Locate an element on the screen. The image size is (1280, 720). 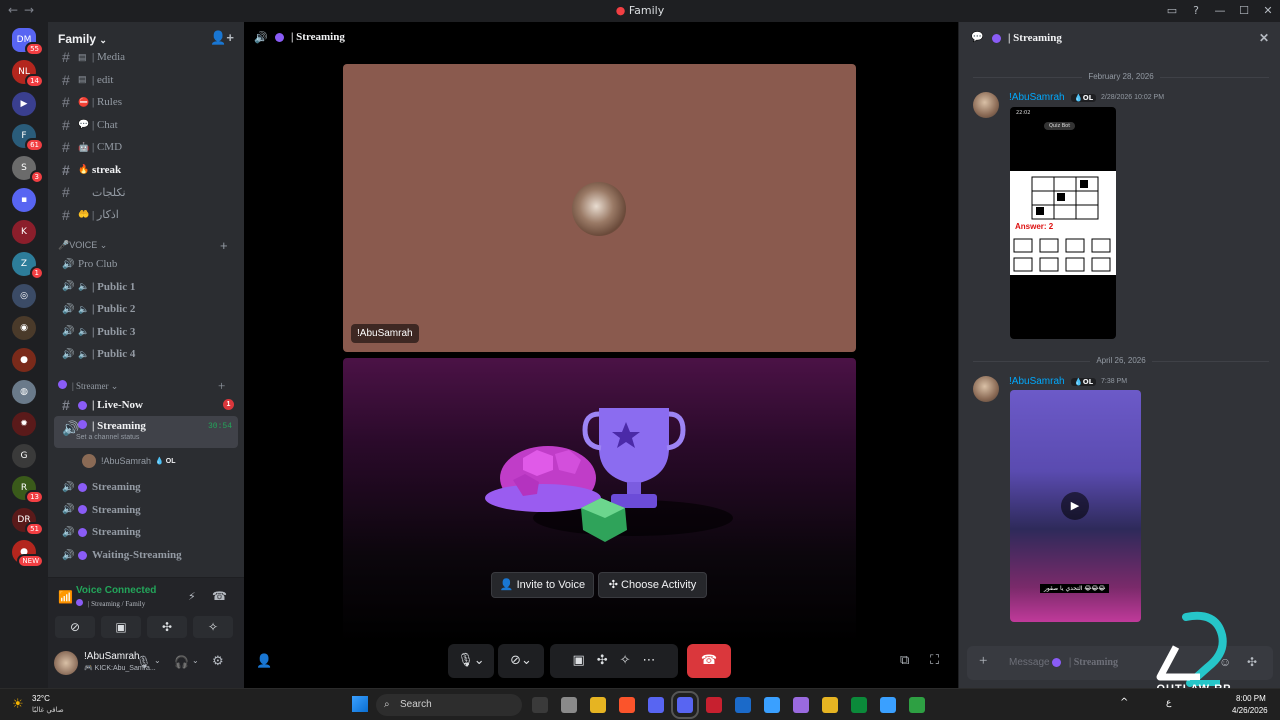
channel-item: # 🤲 | اذكار is located at coordinates (146, 215).